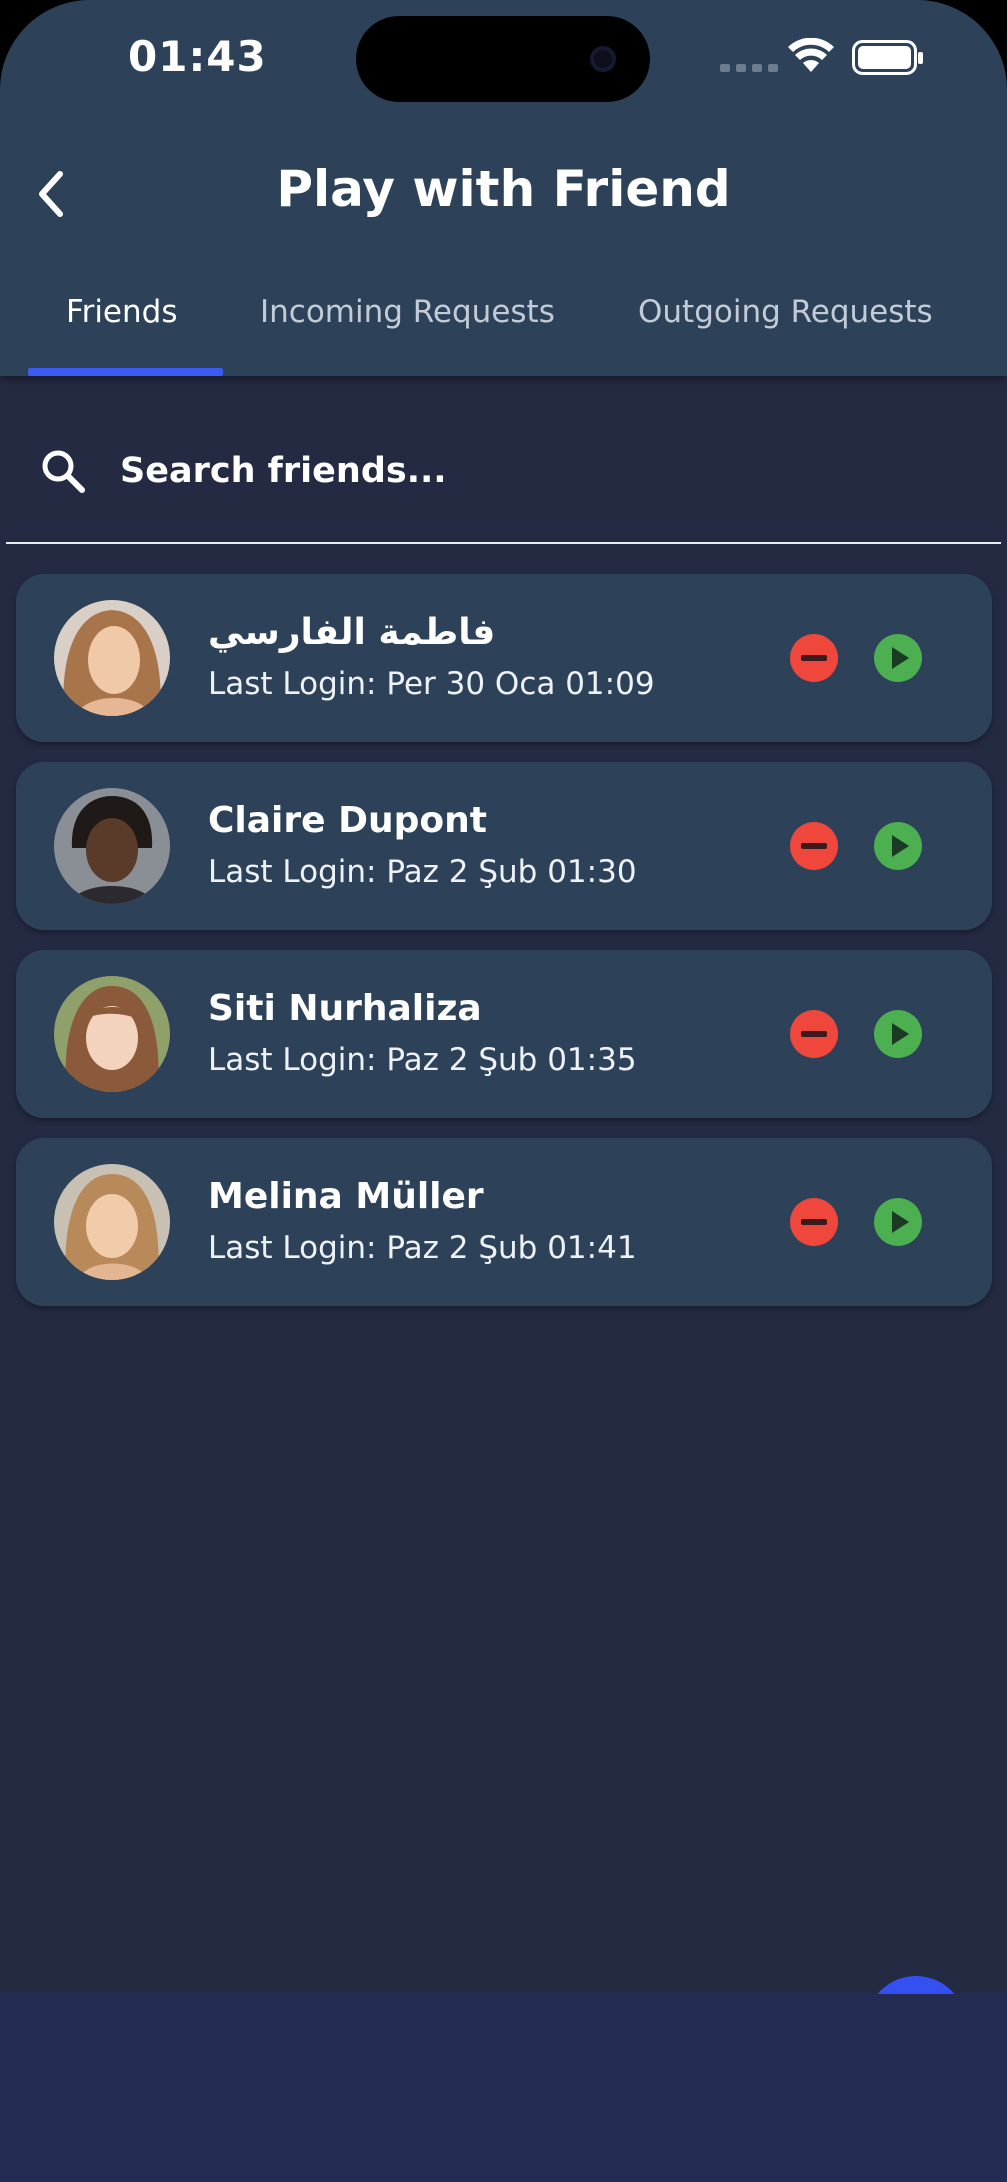  What do you see at coordinates (197, 56) in the screenshot?
I see `status-time: 01:43` at bounding box center [197, 56].